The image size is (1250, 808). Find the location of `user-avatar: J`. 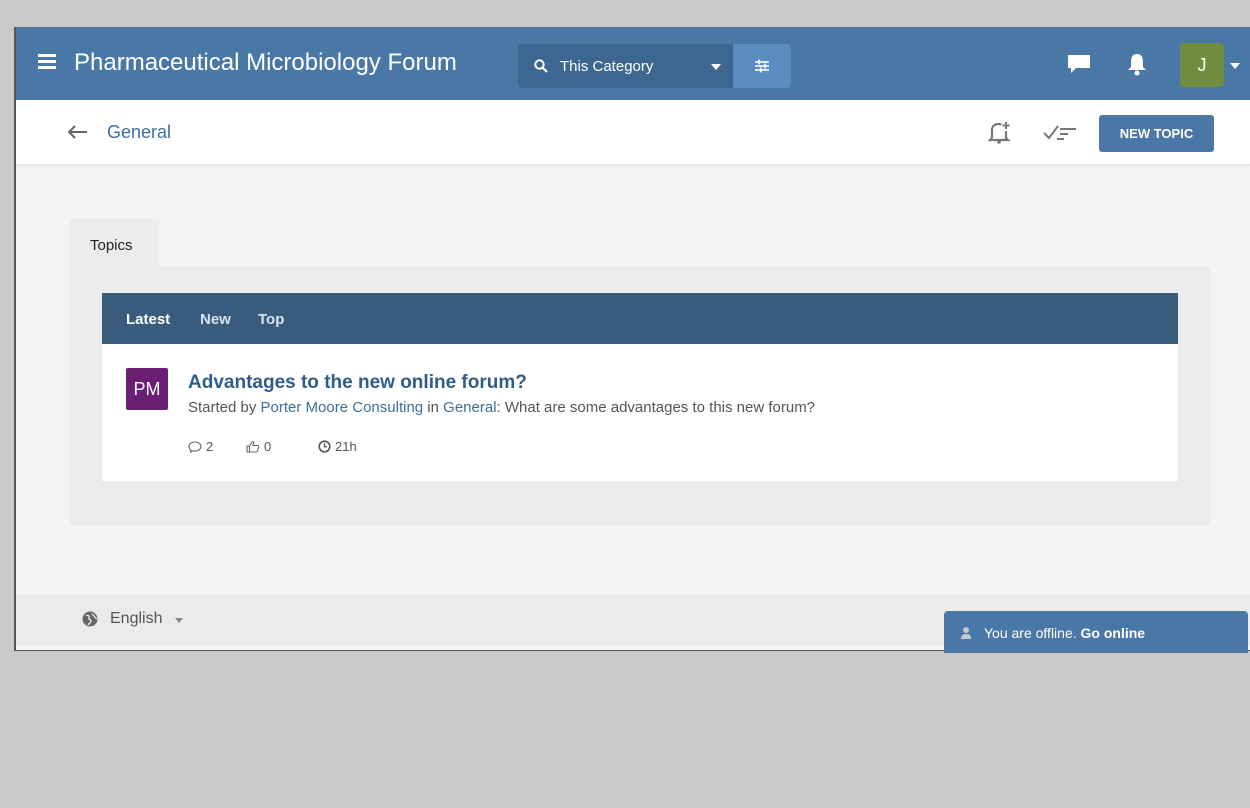

user-avatar: J is located at coordinates (1202, 65).